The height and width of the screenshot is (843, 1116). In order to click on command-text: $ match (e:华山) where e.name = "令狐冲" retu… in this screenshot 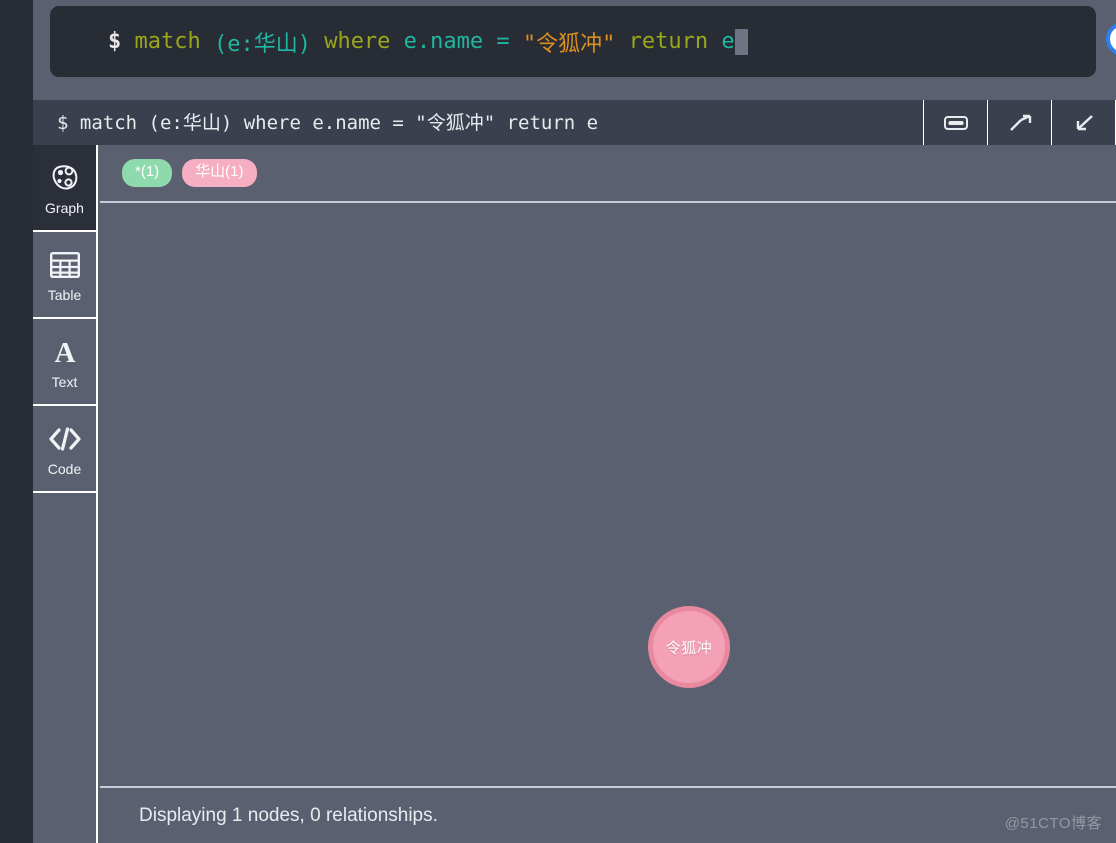, I will do `click(428, 42)`.